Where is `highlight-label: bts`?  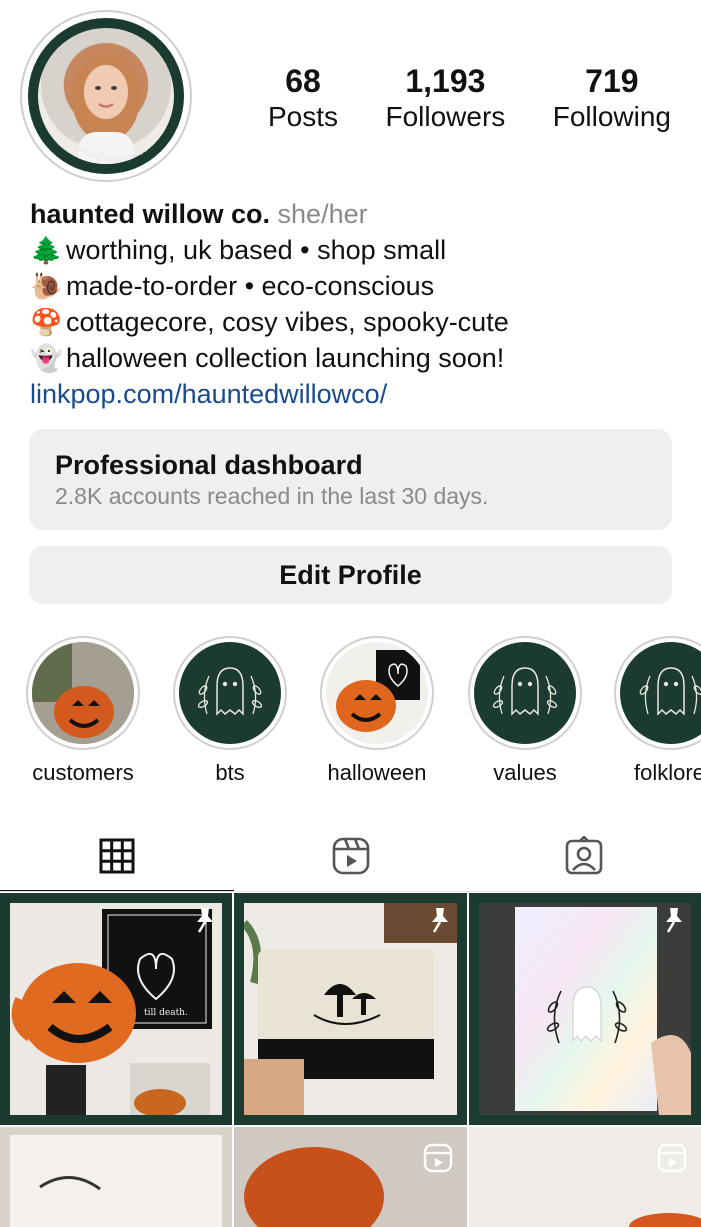 highlight-label: bts is located at coordinates (230, 772).